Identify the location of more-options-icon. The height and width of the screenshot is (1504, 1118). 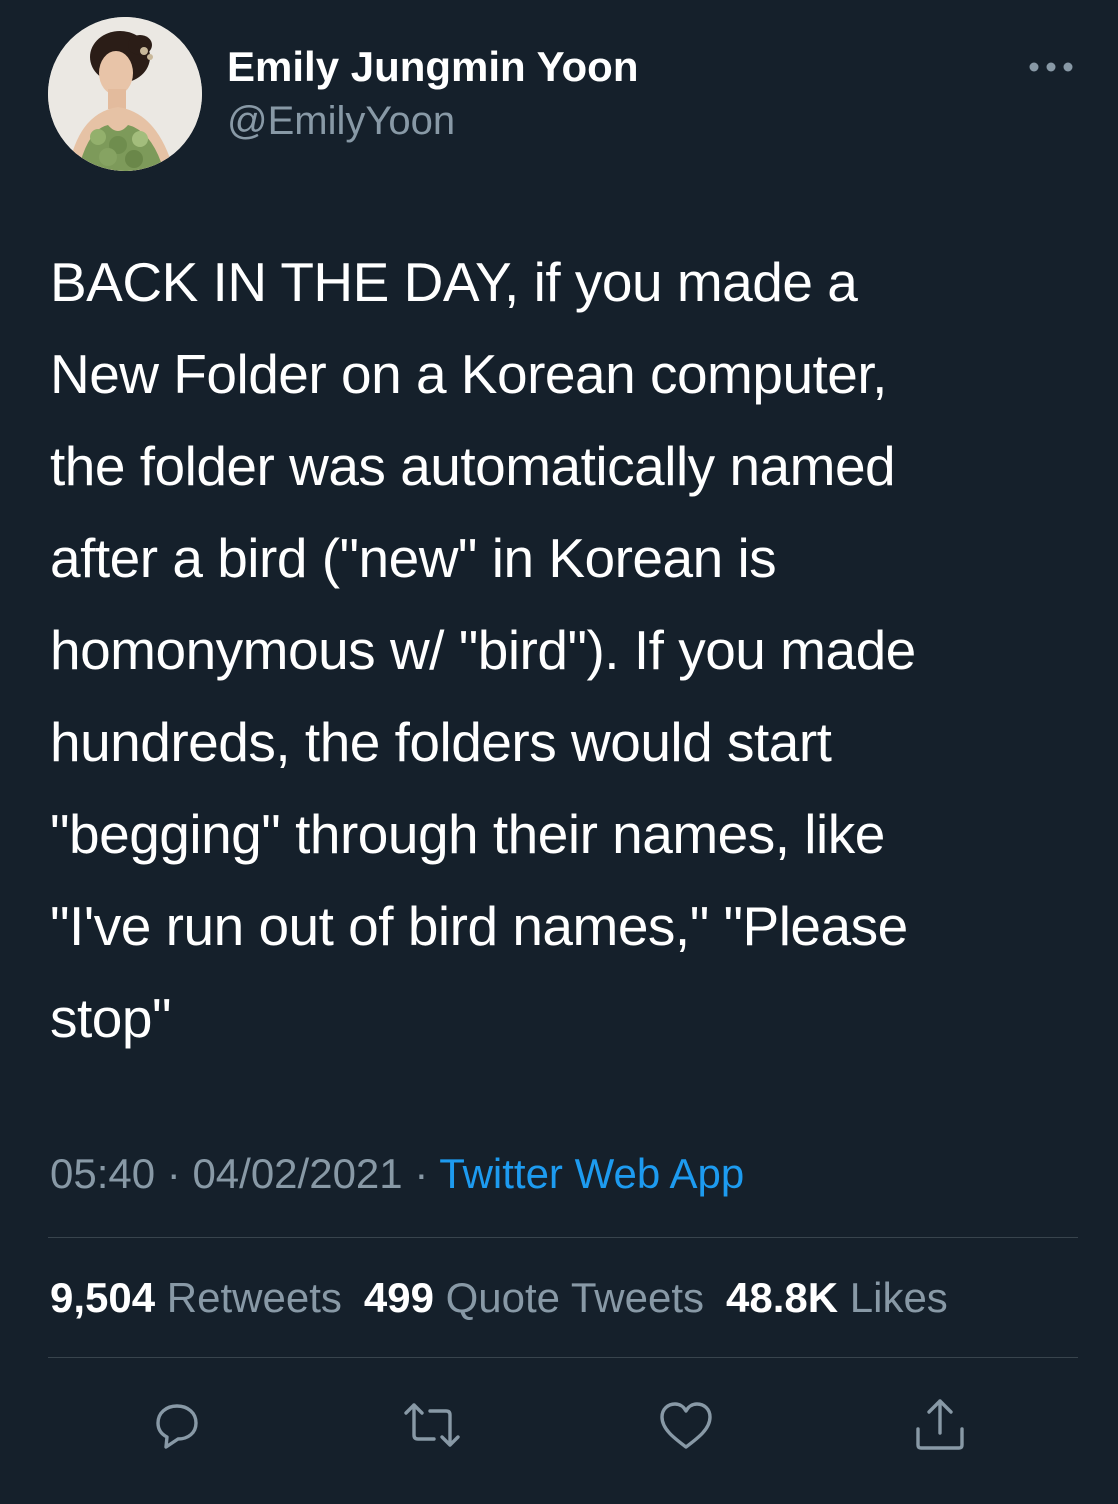
(1051, 67).